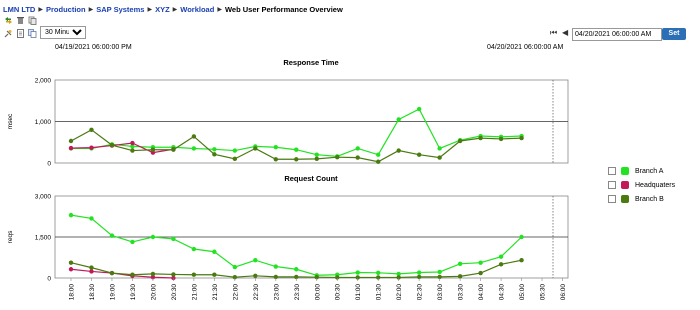  What do you see at coordinates (502, 292) in the screenshot?
I see `x-tick-label: 04:30` at bounding box center [502, 292].